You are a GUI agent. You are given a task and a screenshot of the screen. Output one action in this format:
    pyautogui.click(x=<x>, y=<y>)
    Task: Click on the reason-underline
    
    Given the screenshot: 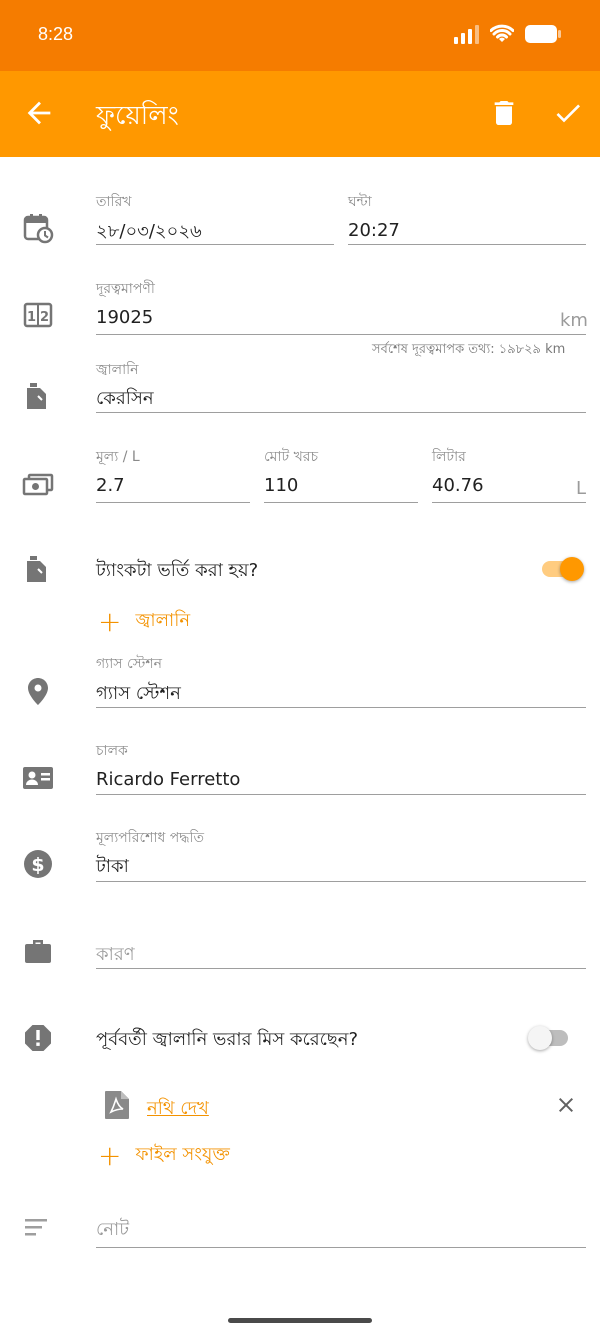 What is the action you would take?
    pyautogui.click(x=341, y=968)
    